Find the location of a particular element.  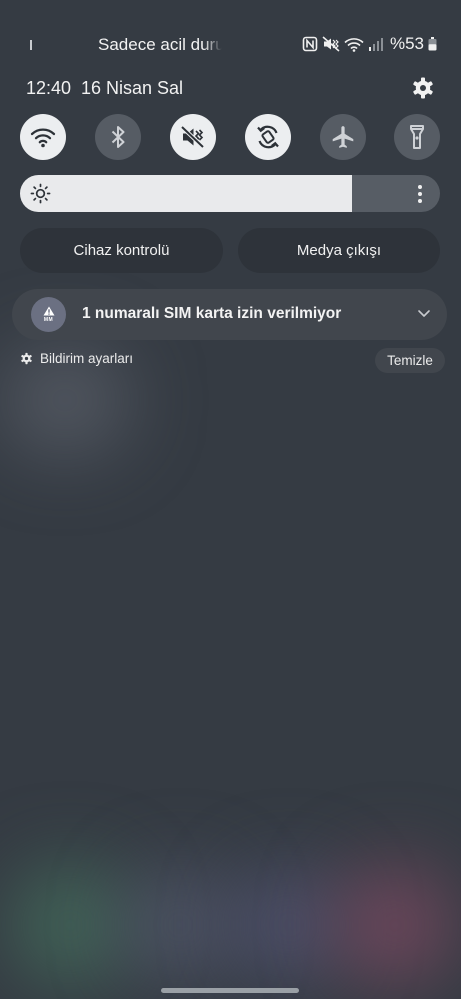

date: 16 Nisan Sal is located at coordinates (132, 88).